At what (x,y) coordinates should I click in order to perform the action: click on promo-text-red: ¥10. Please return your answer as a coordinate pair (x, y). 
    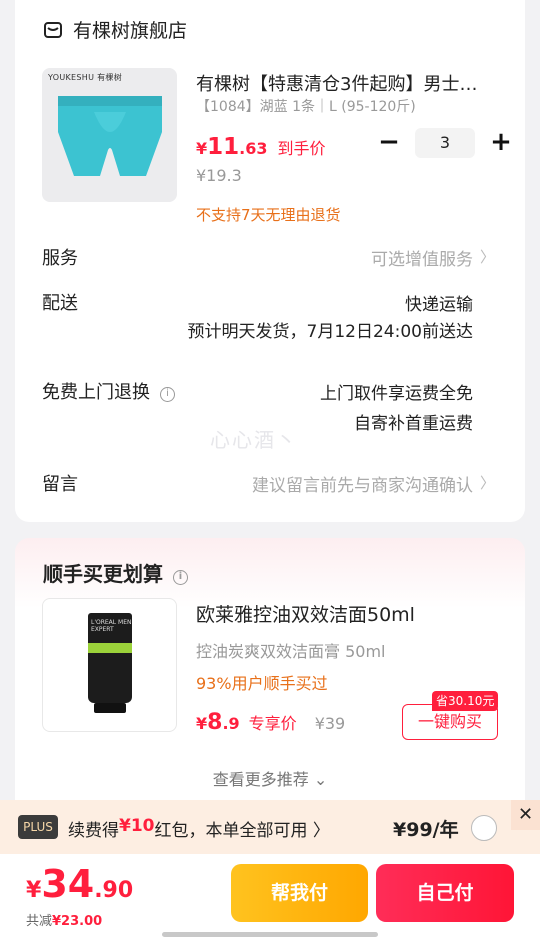
    Looking at the image, I should click on (137, 826).